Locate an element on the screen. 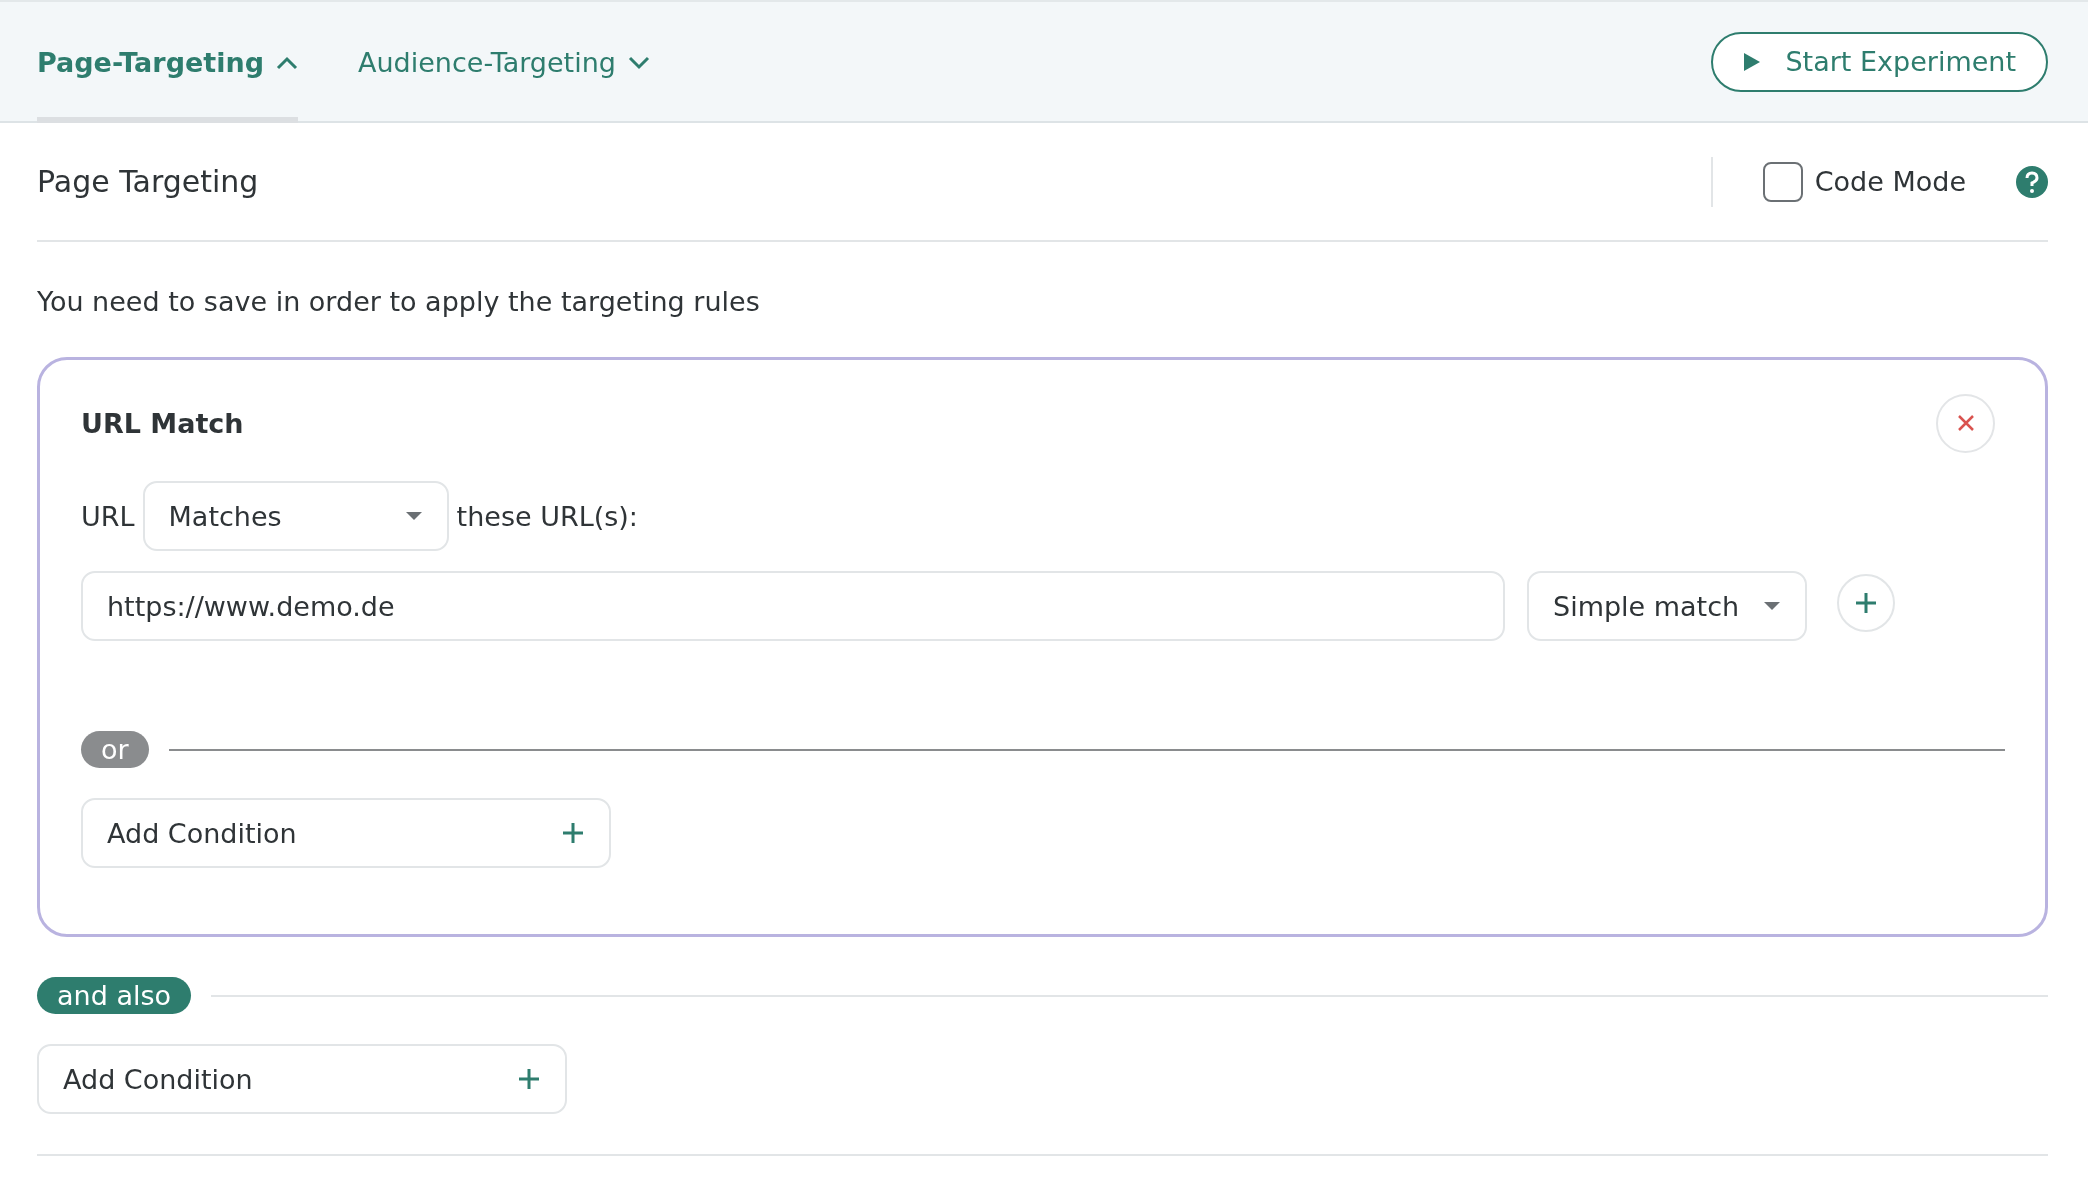  start-experiment-button: Start Experiment is located at coordinates (1879, 61).